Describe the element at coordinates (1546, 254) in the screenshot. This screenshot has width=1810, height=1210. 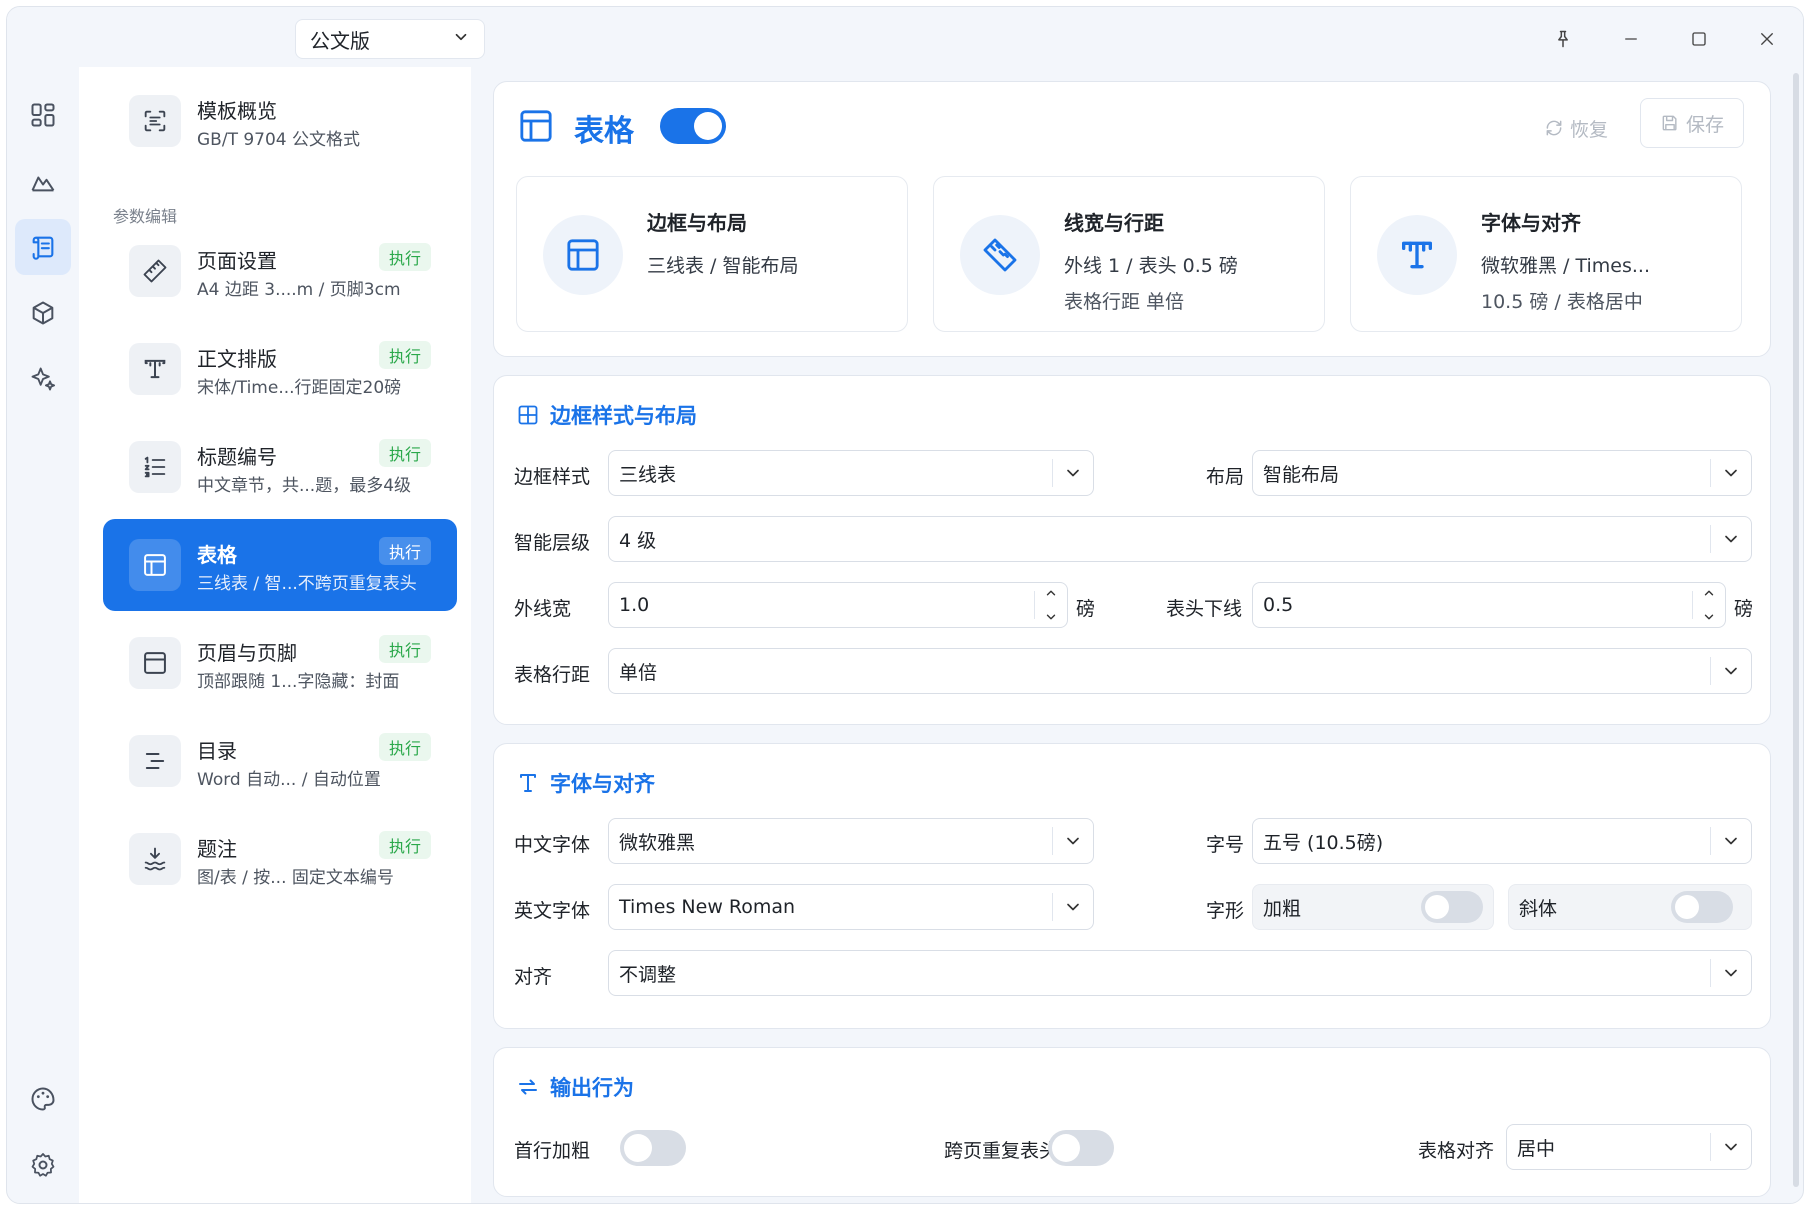
I see `summary-card-font-align: 字体与对齐 微软雅黑 / Times... 10.5 磅 / 表格居中` at that location.